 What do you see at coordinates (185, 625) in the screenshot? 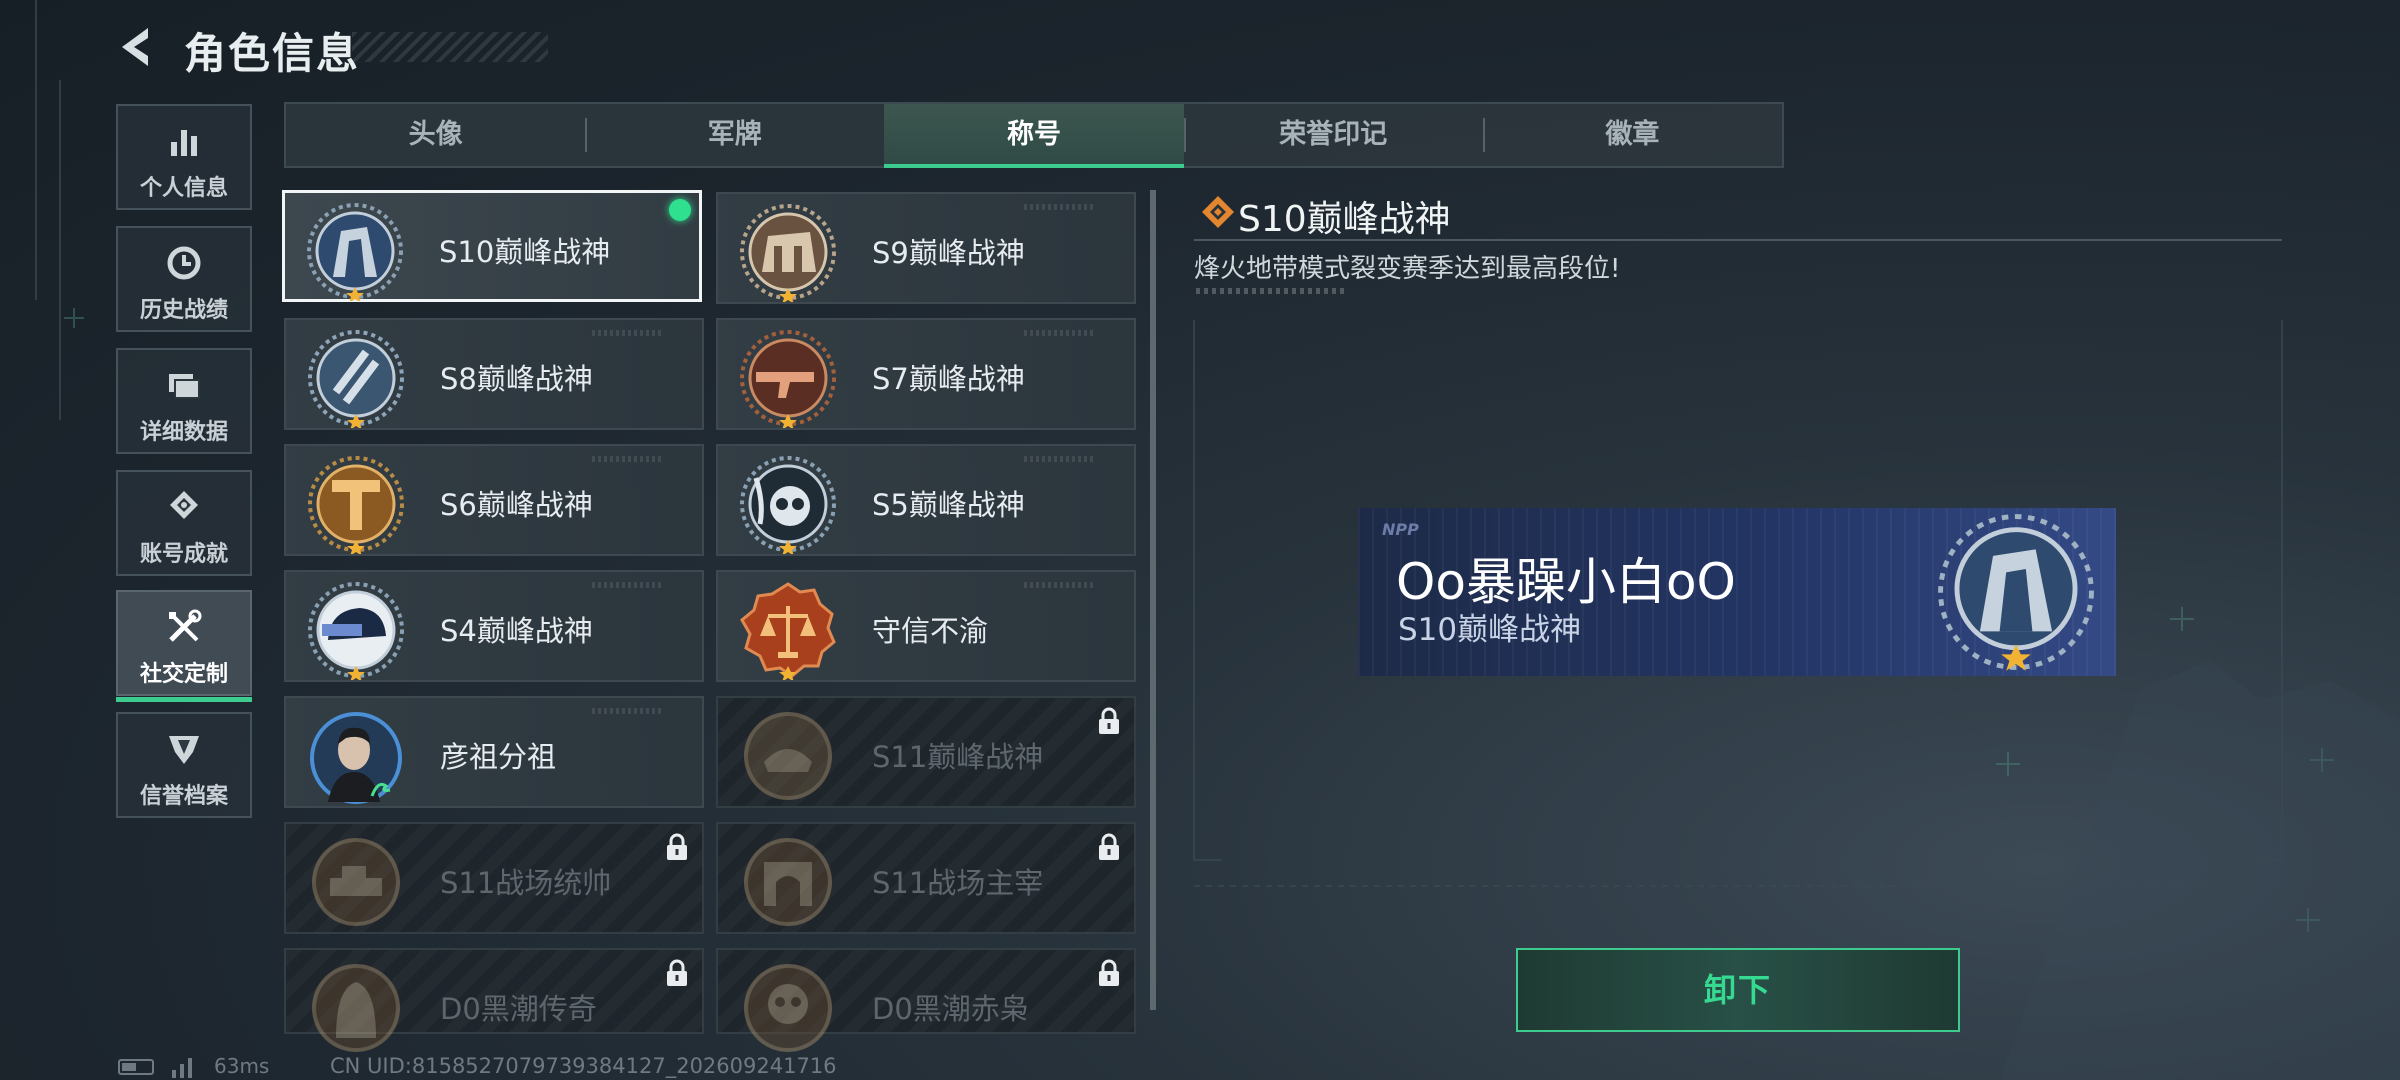
I see `tools-icon` at bounding box center [185, 625].